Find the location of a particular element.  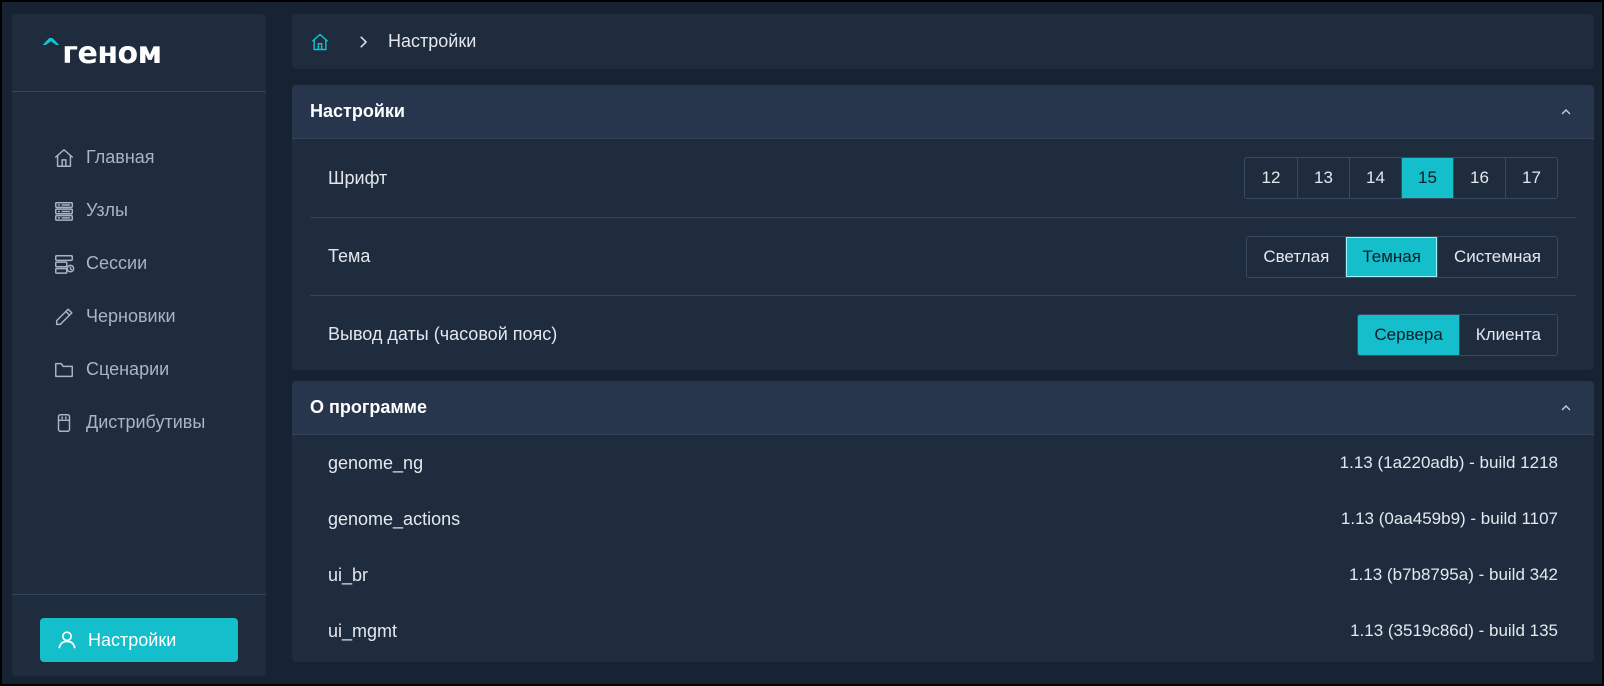

component-row: genome_ng 1.13 (1a220adb) - build 1218 is located at coordinates (943, 463).